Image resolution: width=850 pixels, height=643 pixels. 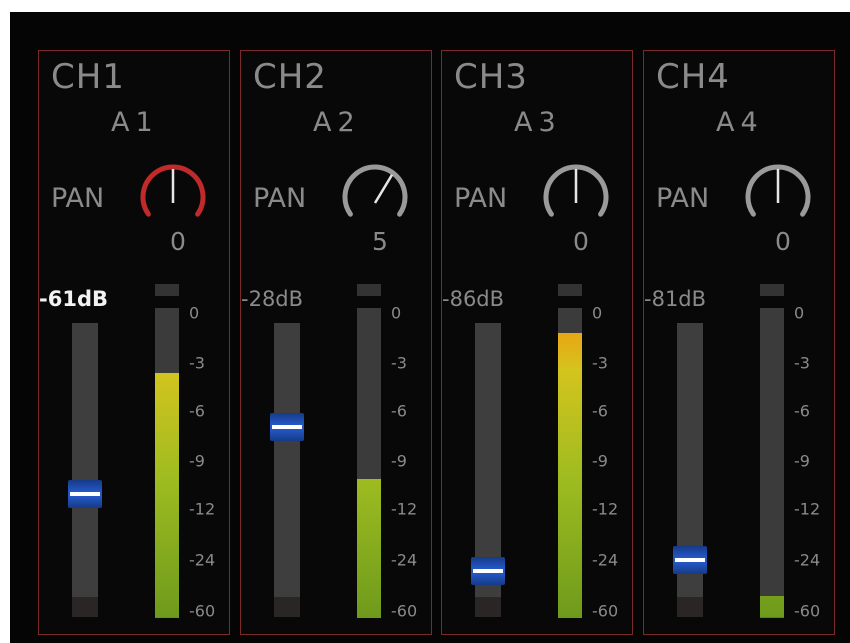 What do you see at coordinates (473, 299) in the screenshot?
I see `channel-level-label: -86dB` at bounding box center [473, 299].